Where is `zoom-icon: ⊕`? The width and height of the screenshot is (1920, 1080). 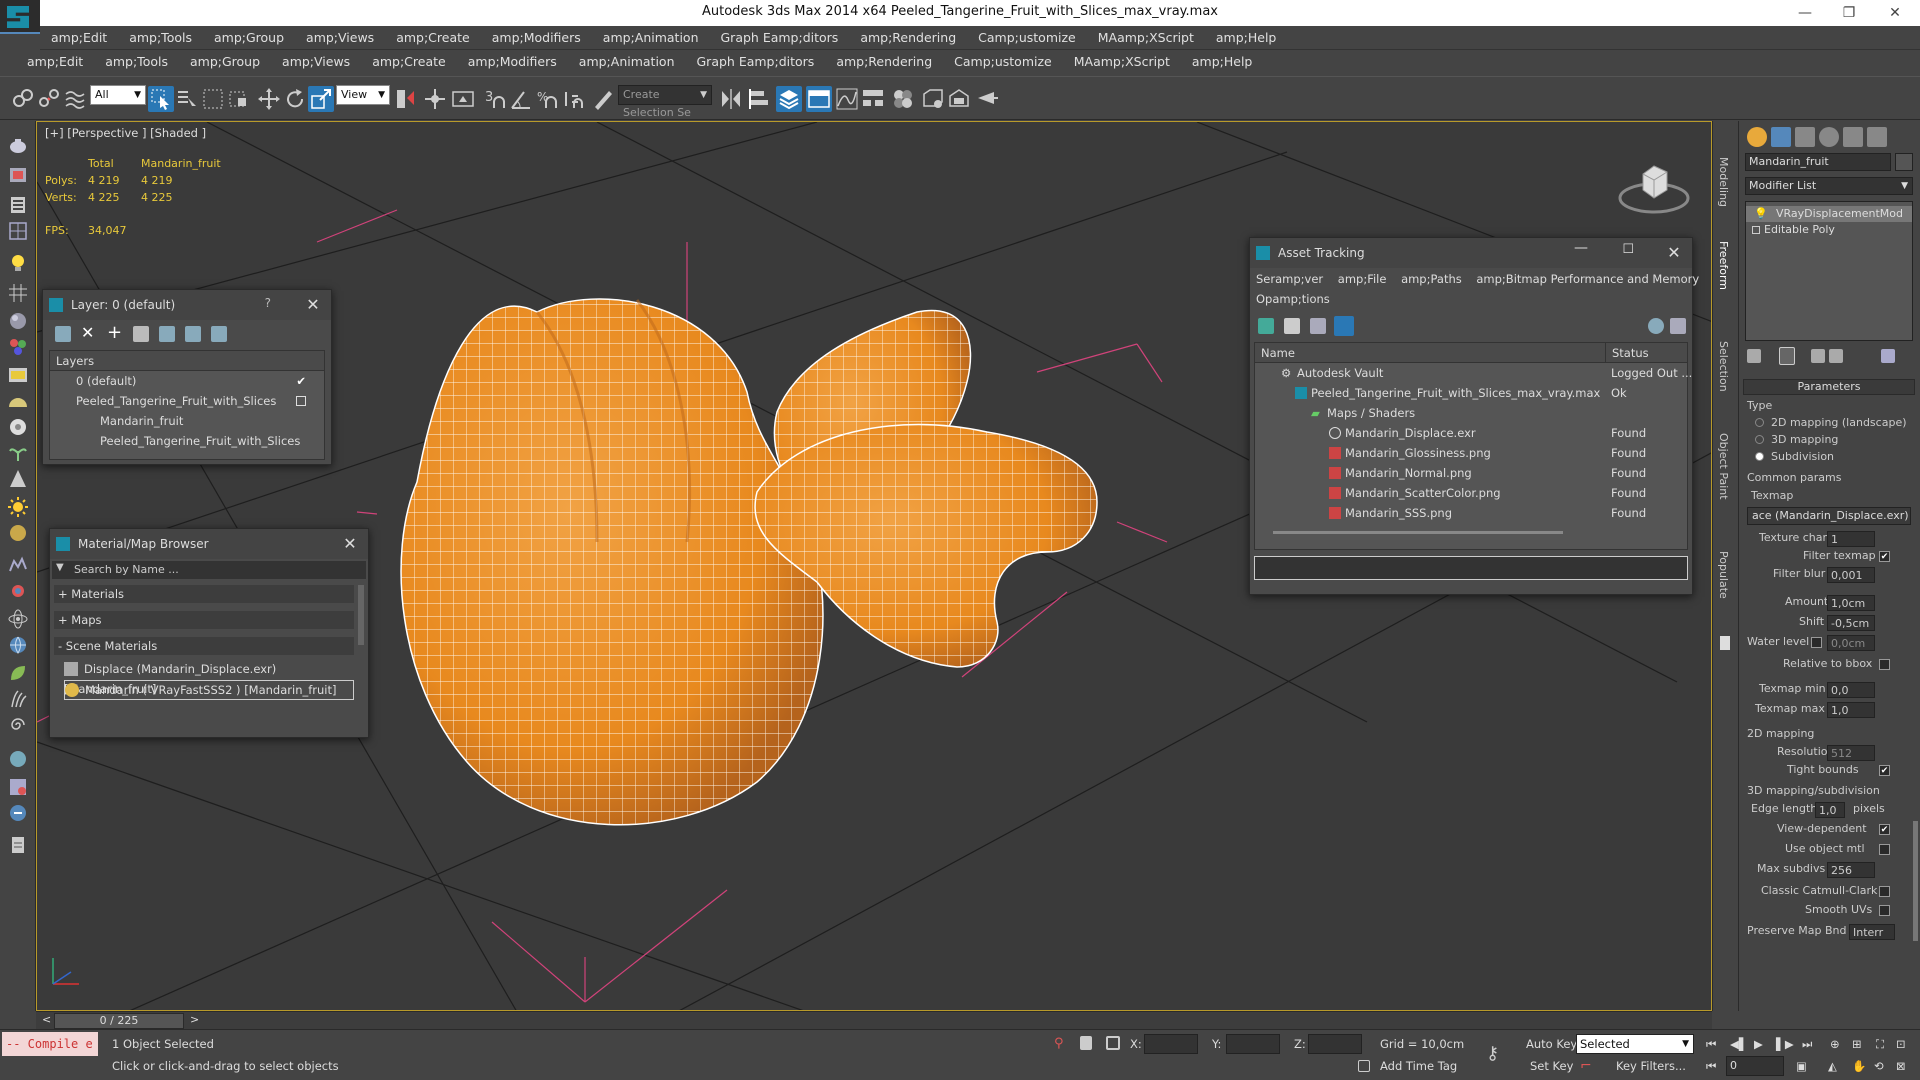
zoom-icon: ⊕ is located at coordinates (1835, 1044).